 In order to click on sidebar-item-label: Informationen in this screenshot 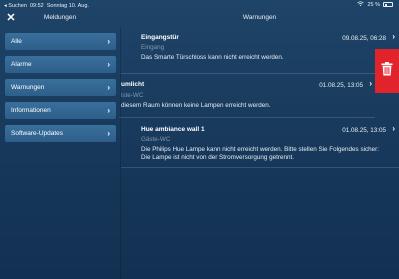, I will do `click(31, 110)`.